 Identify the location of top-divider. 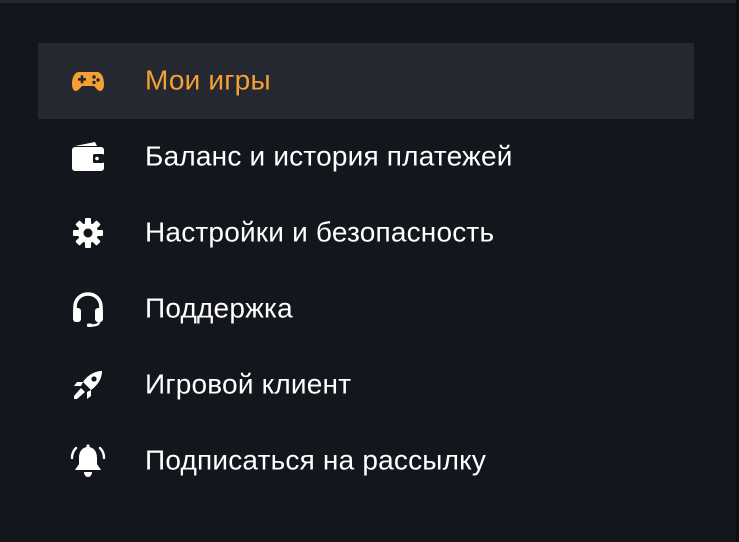
(368, 1).